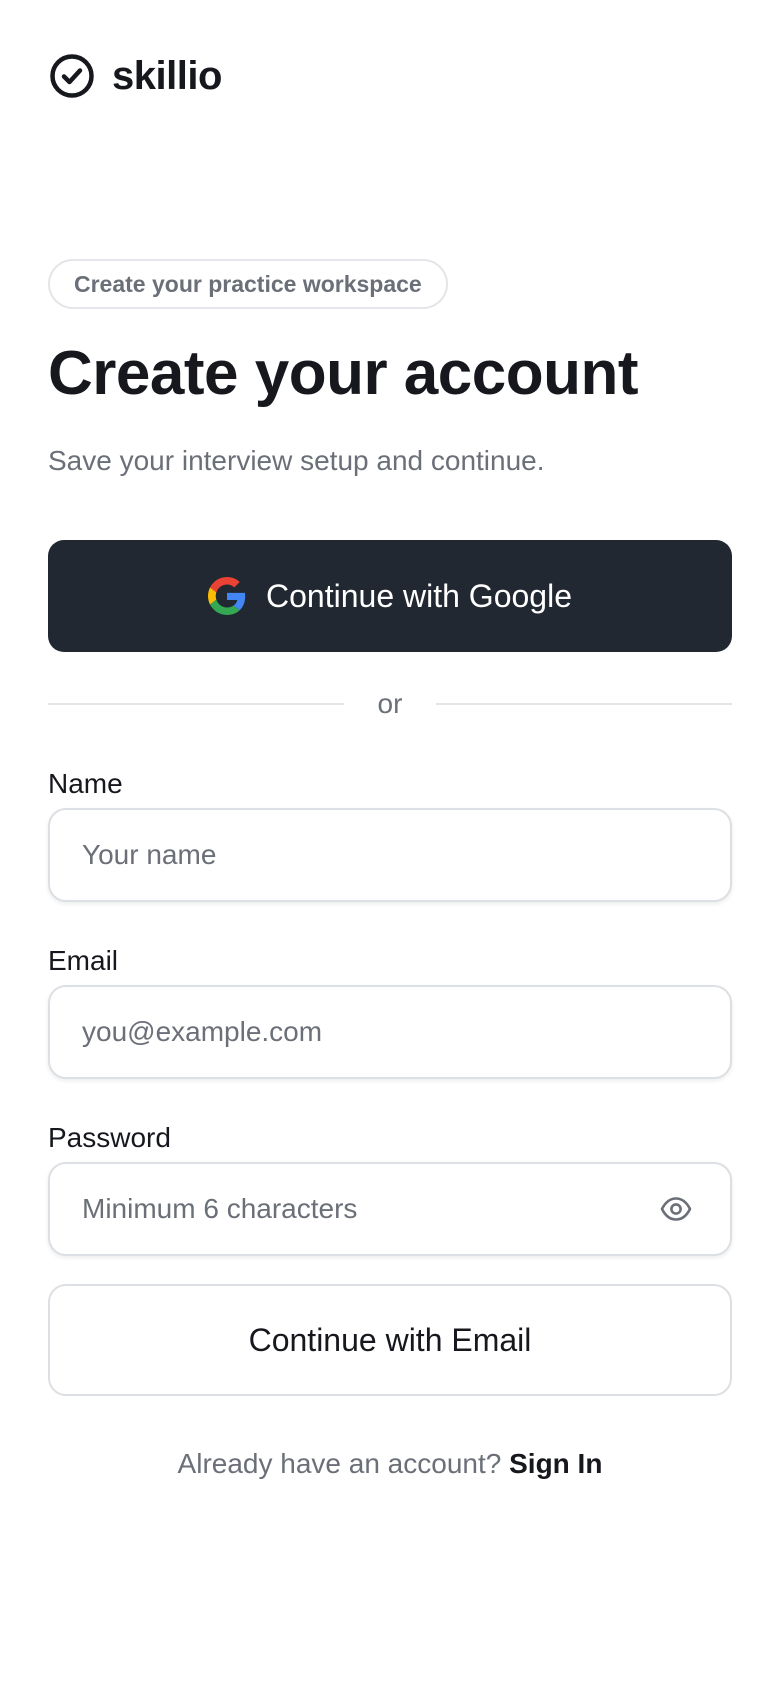 This screenshot has height=1688, width=780. I want to click on signin-prompt-row: Already have an account? Sign In, so click(390, 1464).